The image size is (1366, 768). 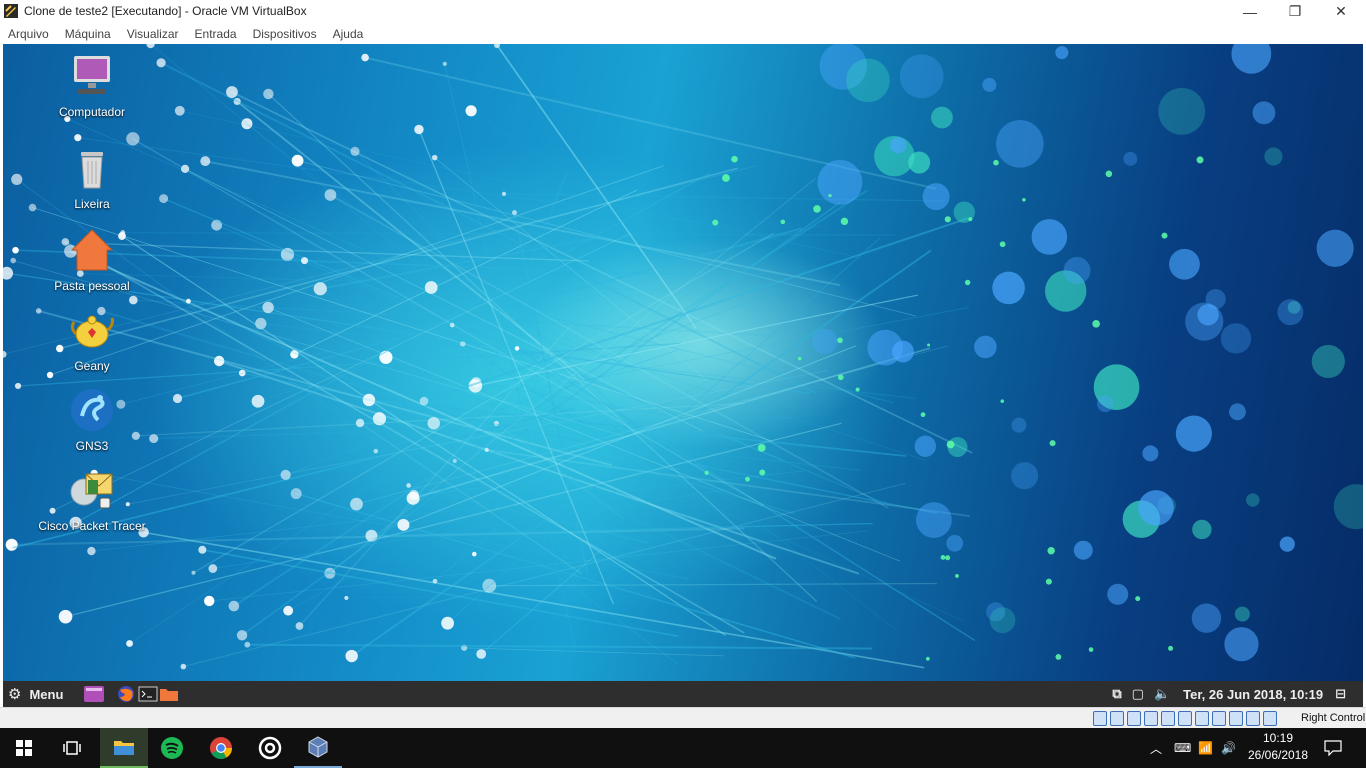 I want to click on video-capture-icon, so click(x=1219, y=718).